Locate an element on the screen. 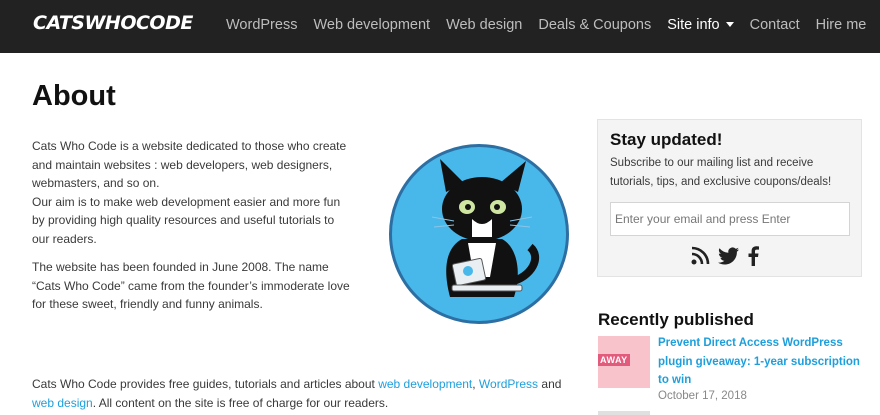 The width and height of the screenshot is (880, 415). wordpress-link: WordPress is located at coordinates (508, 384).